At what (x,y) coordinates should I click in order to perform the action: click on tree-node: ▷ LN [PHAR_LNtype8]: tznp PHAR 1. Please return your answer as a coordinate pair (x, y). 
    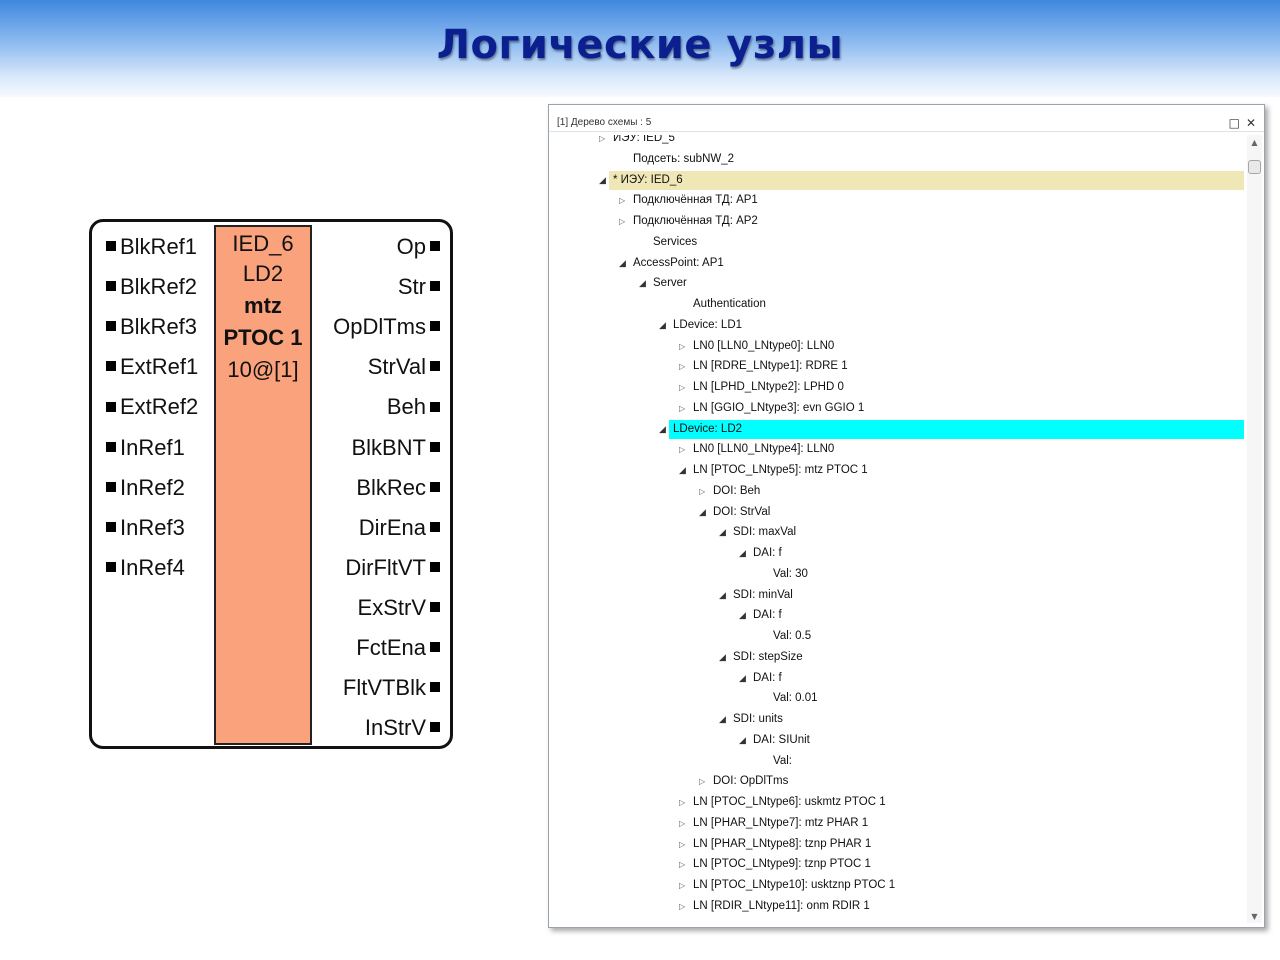
    Looking at the image, I should click on (898, 844).